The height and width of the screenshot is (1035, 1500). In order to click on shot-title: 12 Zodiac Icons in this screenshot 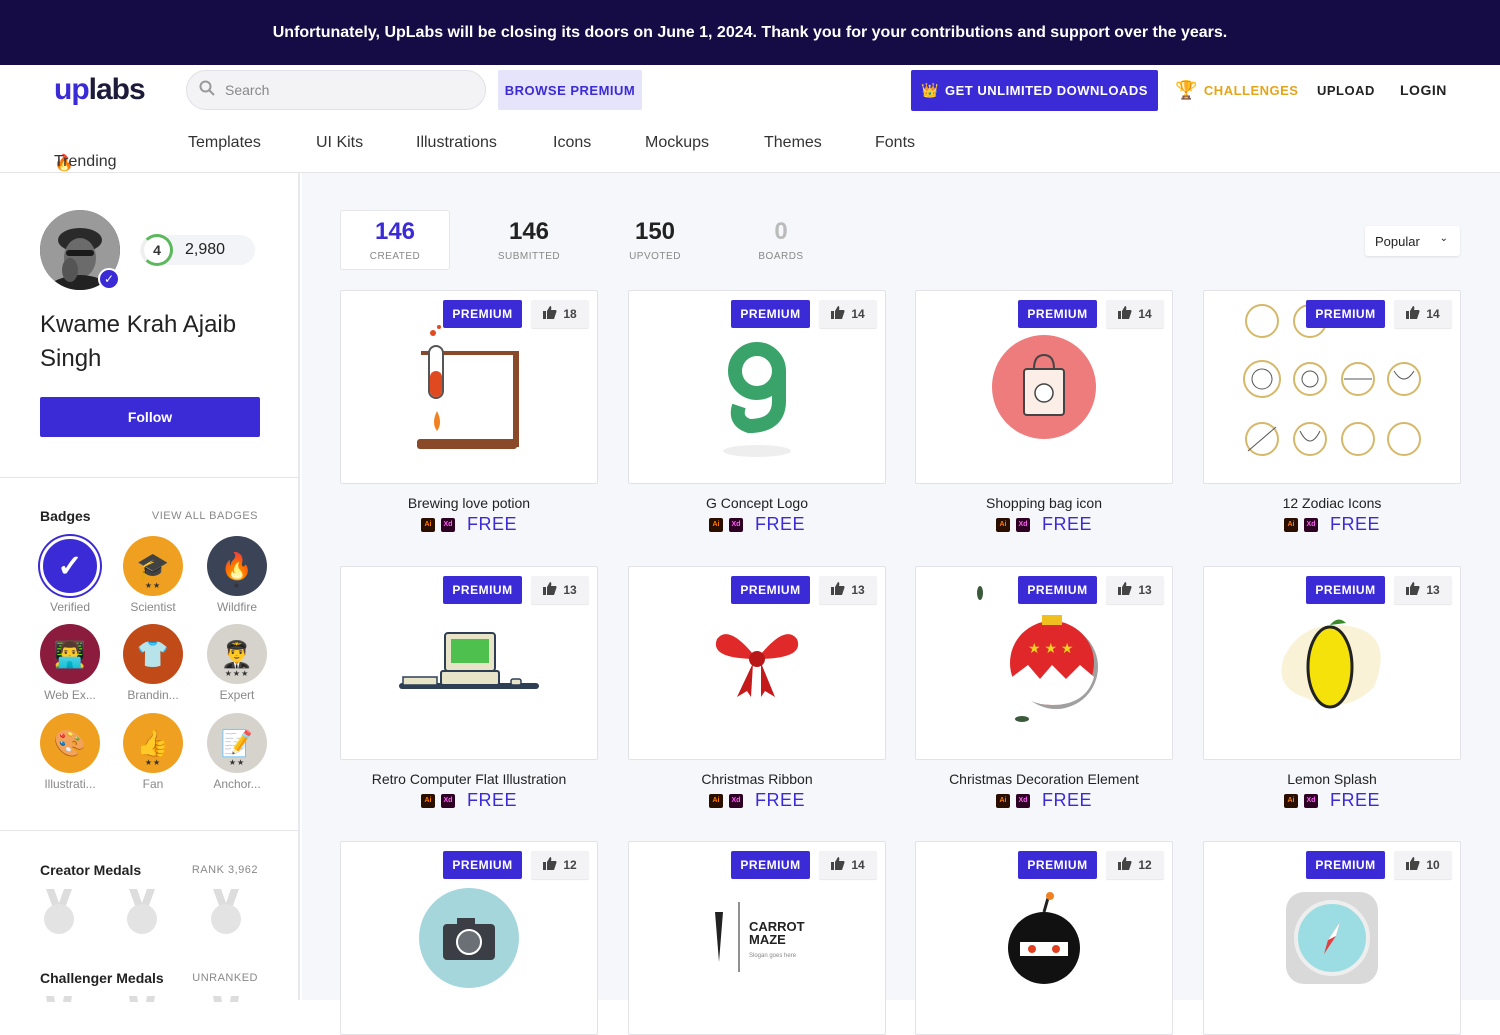, I will do `click(1332, 503)`.